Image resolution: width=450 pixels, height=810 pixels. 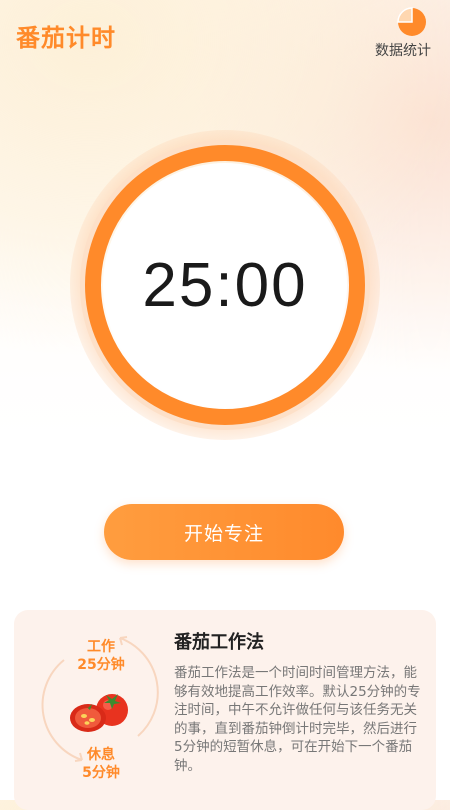 What do you see at coordinates (219, 642) in the screenshot?
I see `card-title: 番茄工作法` at bounding box center [219, 642].